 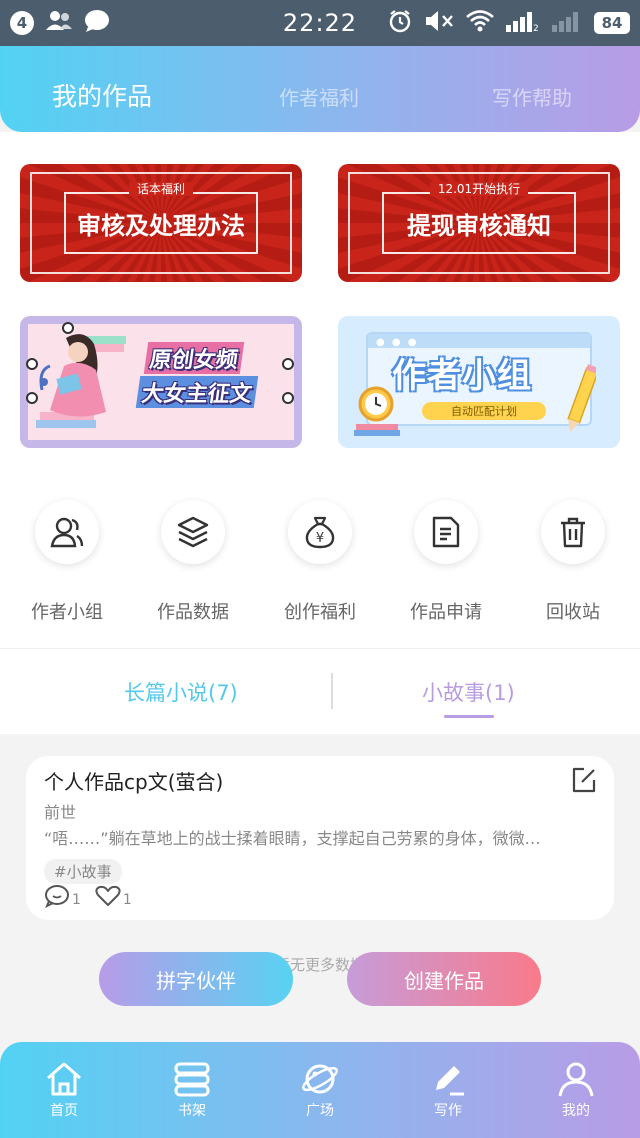 What do you see at coordinates (567, 23) in the screenshot?
I see `signal-secondary-icon` at bounding box center [567, 23].